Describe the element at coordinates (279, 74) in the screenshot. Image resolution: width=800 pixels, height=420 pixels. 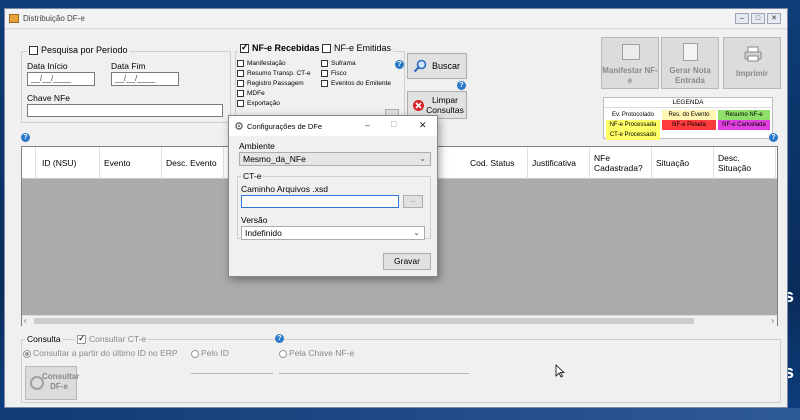
I see `tipo-label: Resumo Transp. CT-e` at that location.